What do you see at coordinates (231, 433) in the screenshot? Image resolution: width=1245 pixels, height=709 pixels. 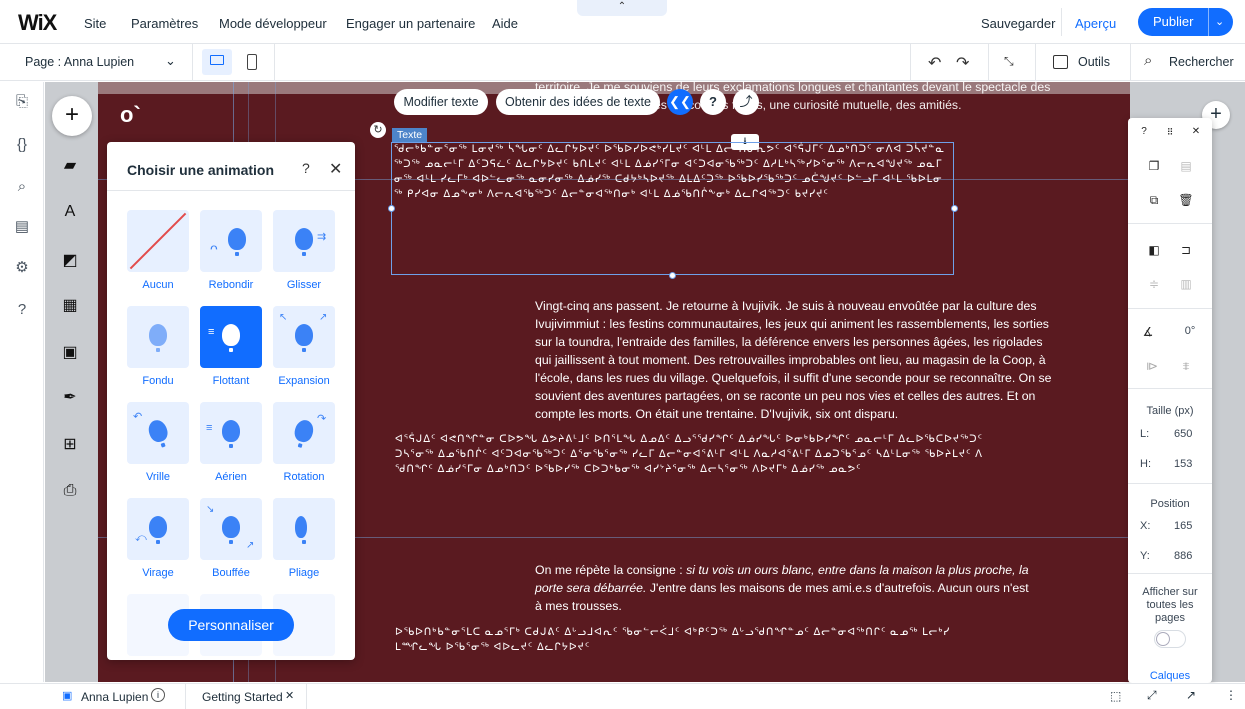 I see `anim-fly-in: ≡` at bounding box center [231, 433].